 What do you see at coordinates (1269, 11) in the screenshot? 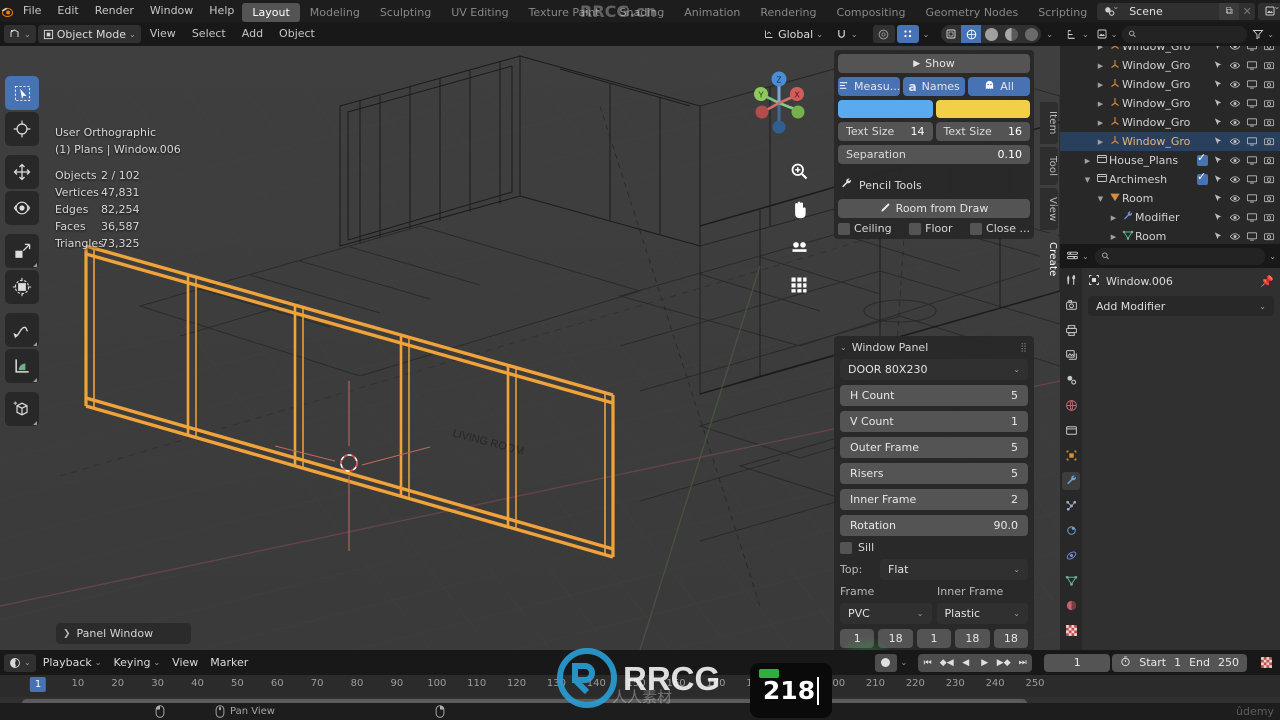
I see `viewlayer-selector: ViewLayer ⧉ ✕` at bounding box center [1269, 11].